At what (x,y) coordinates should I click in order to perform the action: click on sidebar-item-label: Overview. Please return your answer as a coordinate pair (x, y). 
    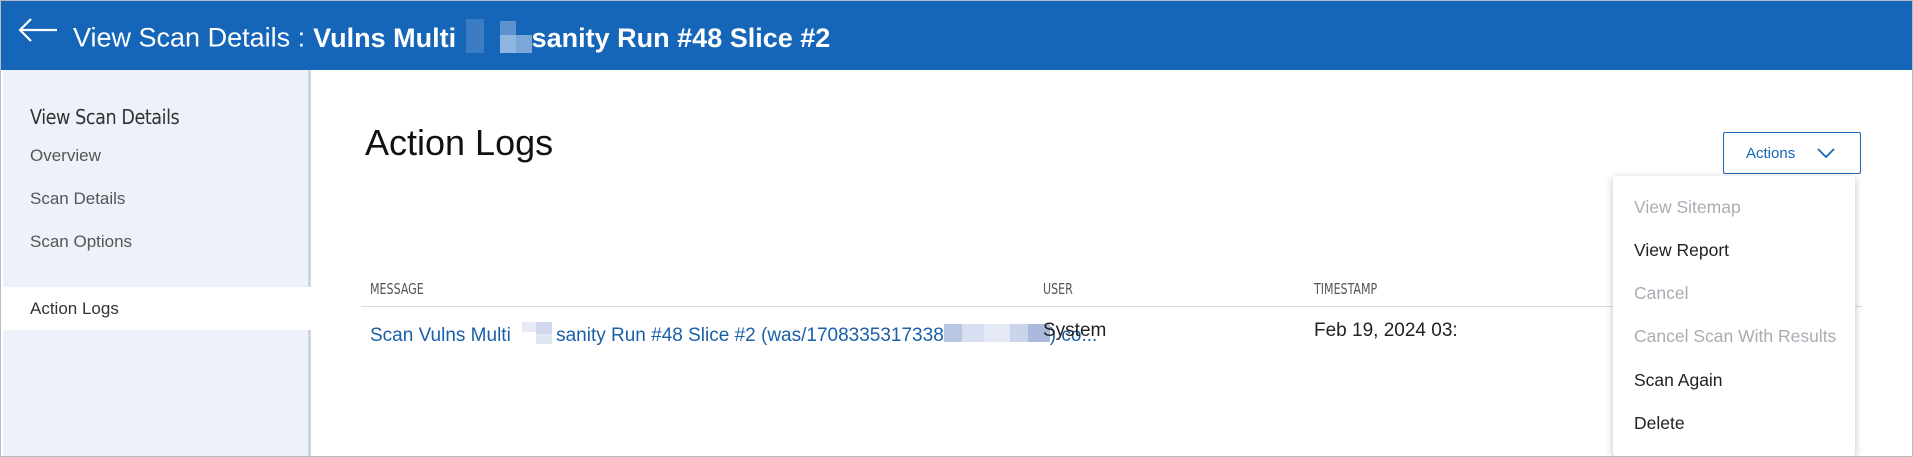
    Looking at the image, I should click on (65, 155).